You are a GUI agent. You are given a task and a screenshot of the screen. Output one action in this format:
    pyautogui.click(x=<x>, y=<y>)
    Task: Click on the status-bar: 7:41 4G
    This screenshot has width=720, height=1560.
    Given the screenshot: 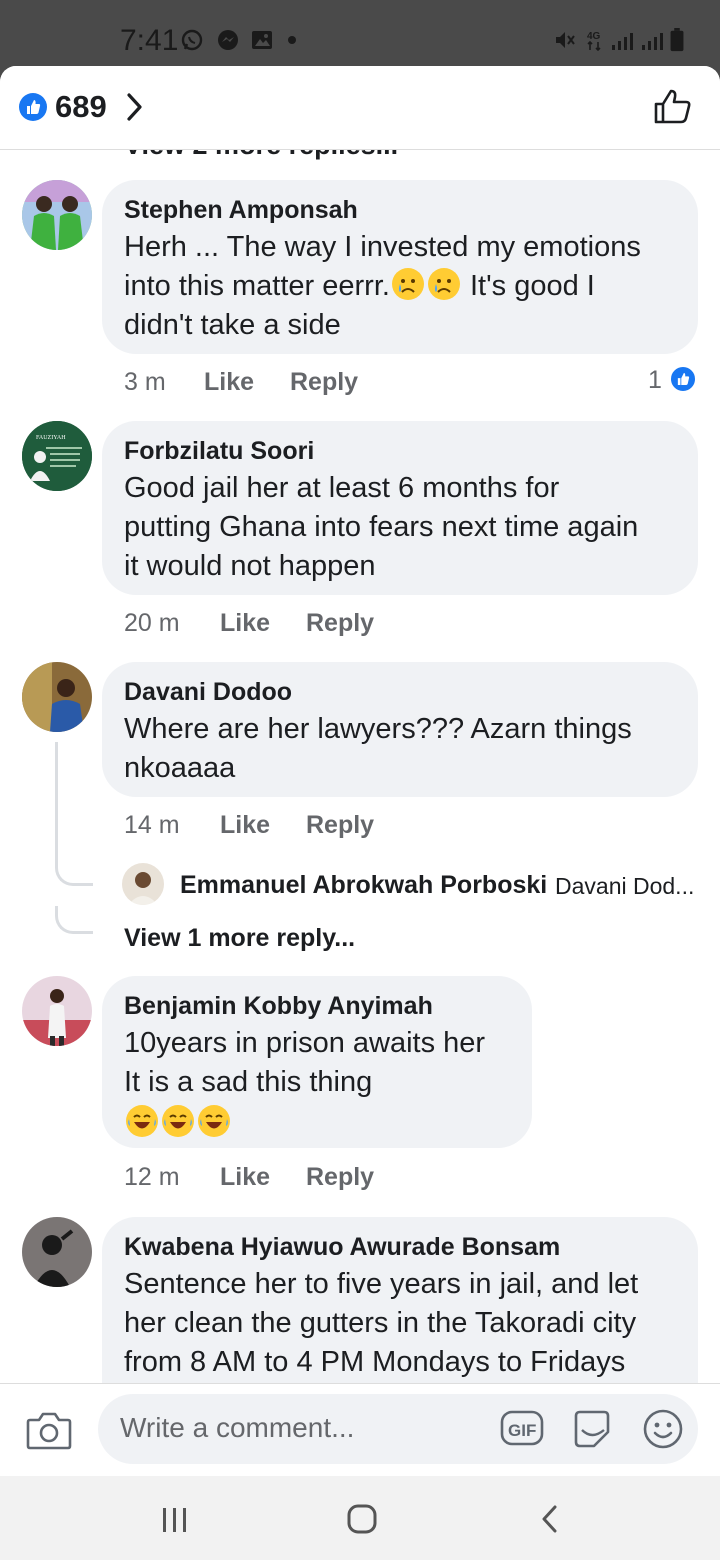 What is the action you would take?
    pyautogui.click(x=360, y=33)
    